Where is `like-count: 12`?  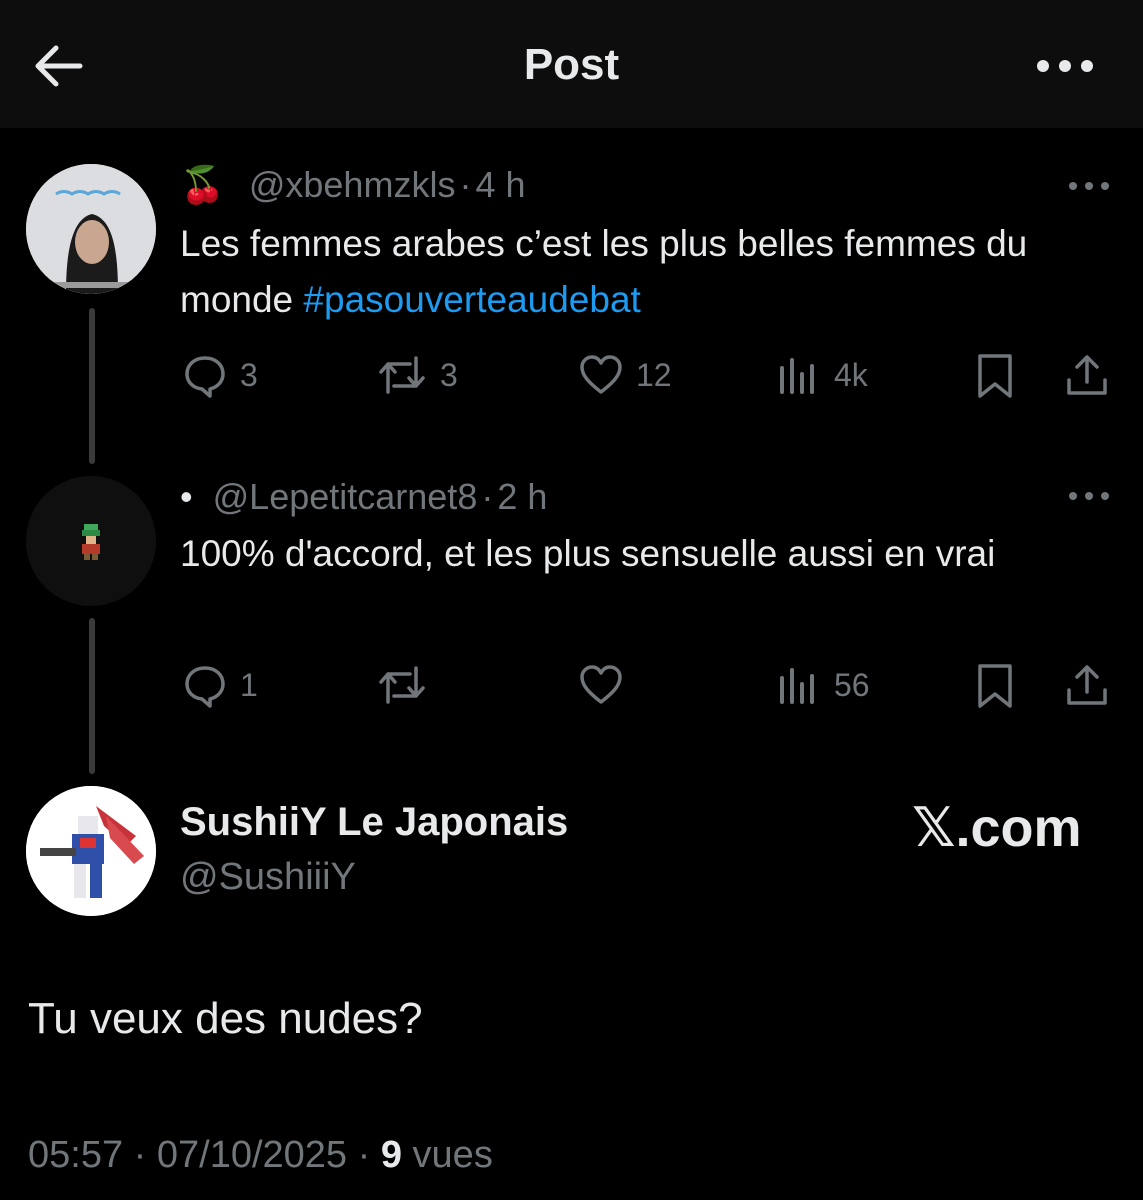 like-count: 12 is located at coordinates (654, 374).